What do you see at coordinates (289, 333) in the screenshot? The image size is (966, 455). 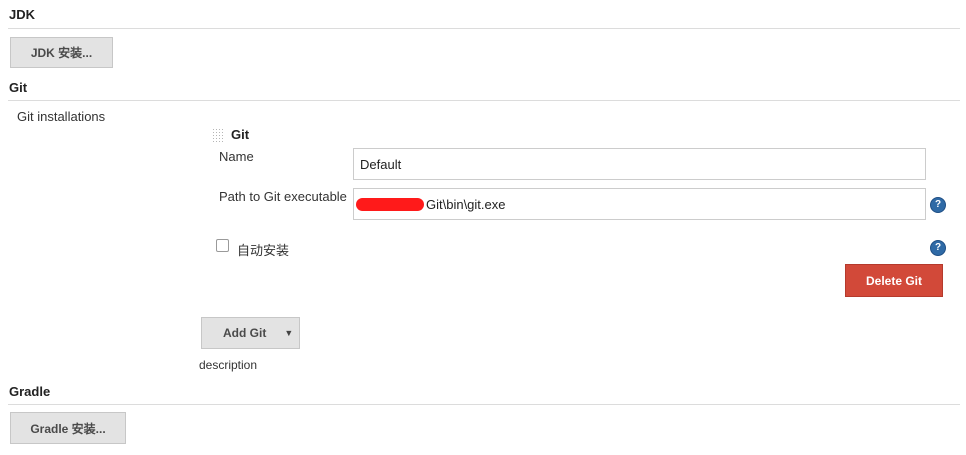 I see `chevron-down-icon: ▼` at bounding box center [289, 333].